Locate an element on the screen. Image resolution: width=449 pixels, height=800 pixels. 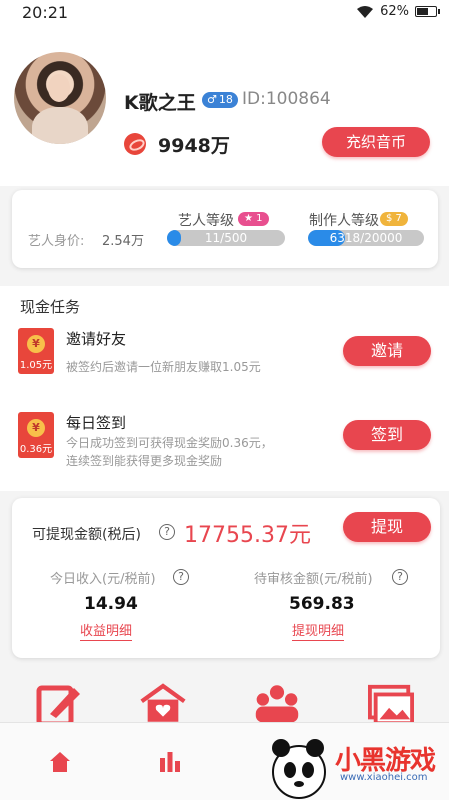
red-envelope-icon: ¥ 1.05元 is located at coordinates (36, 351).